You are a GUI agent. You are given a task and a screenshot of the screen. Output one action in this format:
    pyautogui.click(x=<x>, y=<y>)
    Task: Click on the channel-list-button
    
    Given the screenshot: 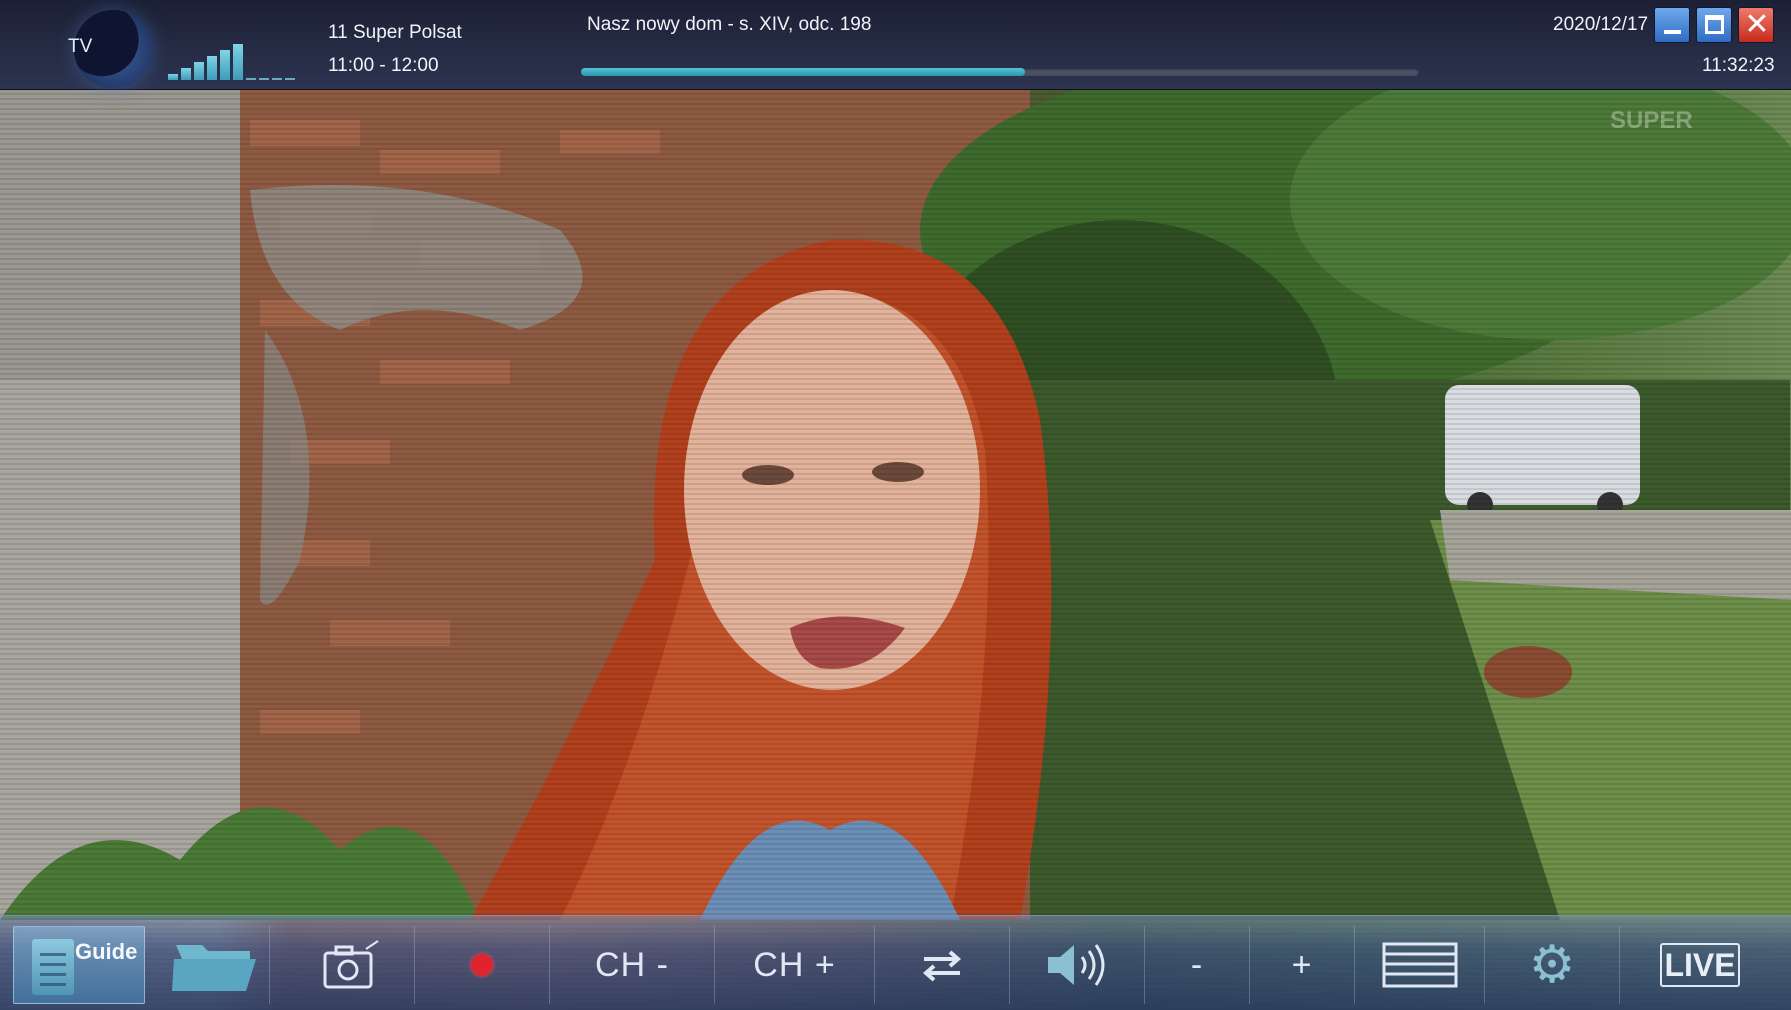 What is the action you would take?
    pyautogui.click(x=1420, y=965)
    